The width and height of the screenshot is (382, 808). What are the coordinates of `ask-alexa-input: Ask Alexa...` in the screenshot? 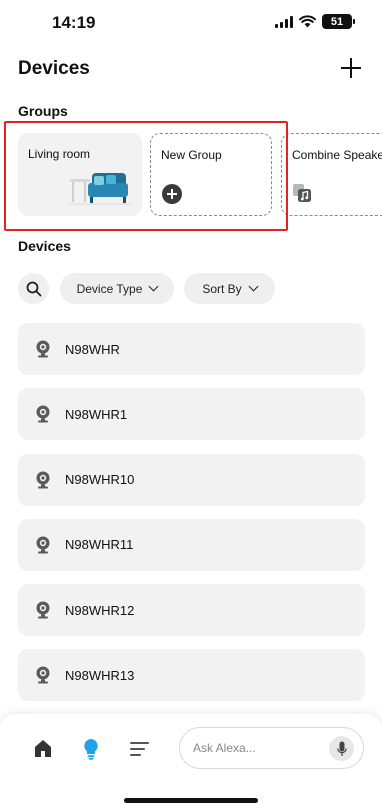 It's located at (271, 748).